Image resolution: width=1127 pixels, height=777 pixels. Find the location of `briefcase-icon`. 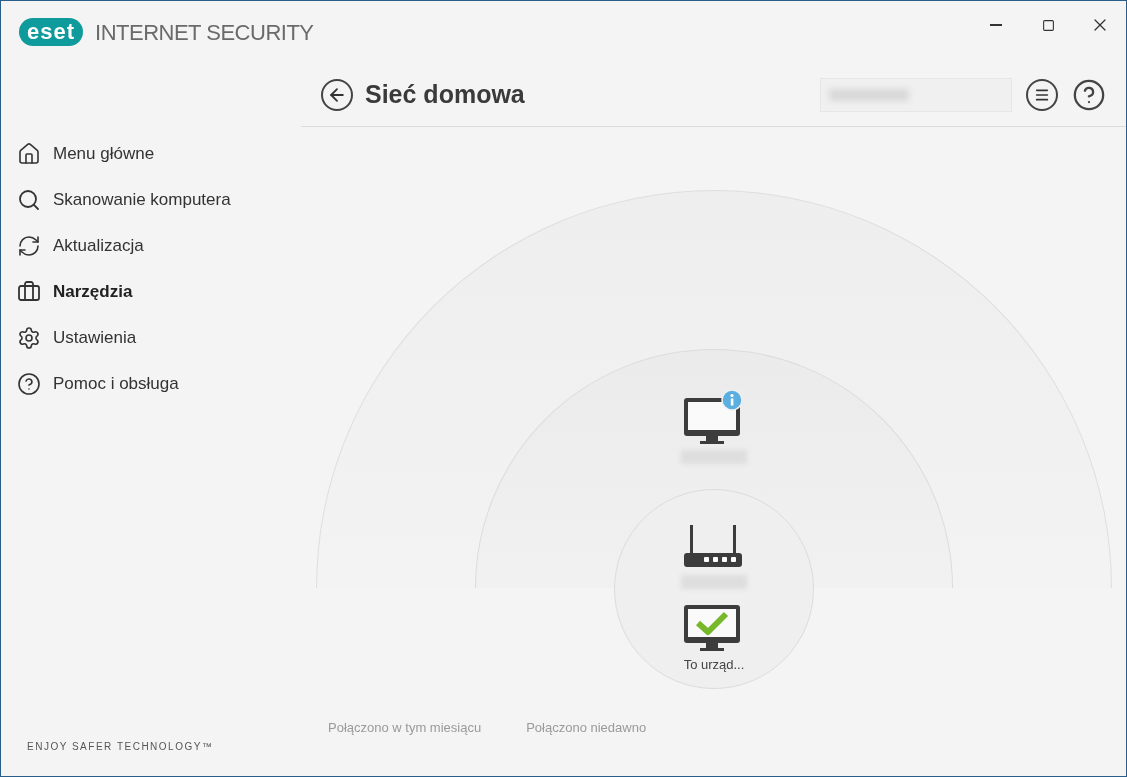

briefcase-icon is located at coordinates (29, 292).